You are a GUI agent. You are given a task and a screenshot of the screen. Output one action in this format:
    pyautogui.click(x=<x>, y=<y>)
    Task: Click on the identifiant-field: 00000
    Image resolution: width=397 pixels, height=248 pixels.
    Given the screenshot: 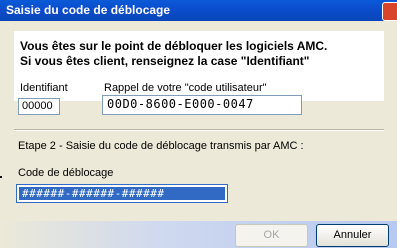 What is the action you would take?
    pyautogui.click(x=39, y=106)
    